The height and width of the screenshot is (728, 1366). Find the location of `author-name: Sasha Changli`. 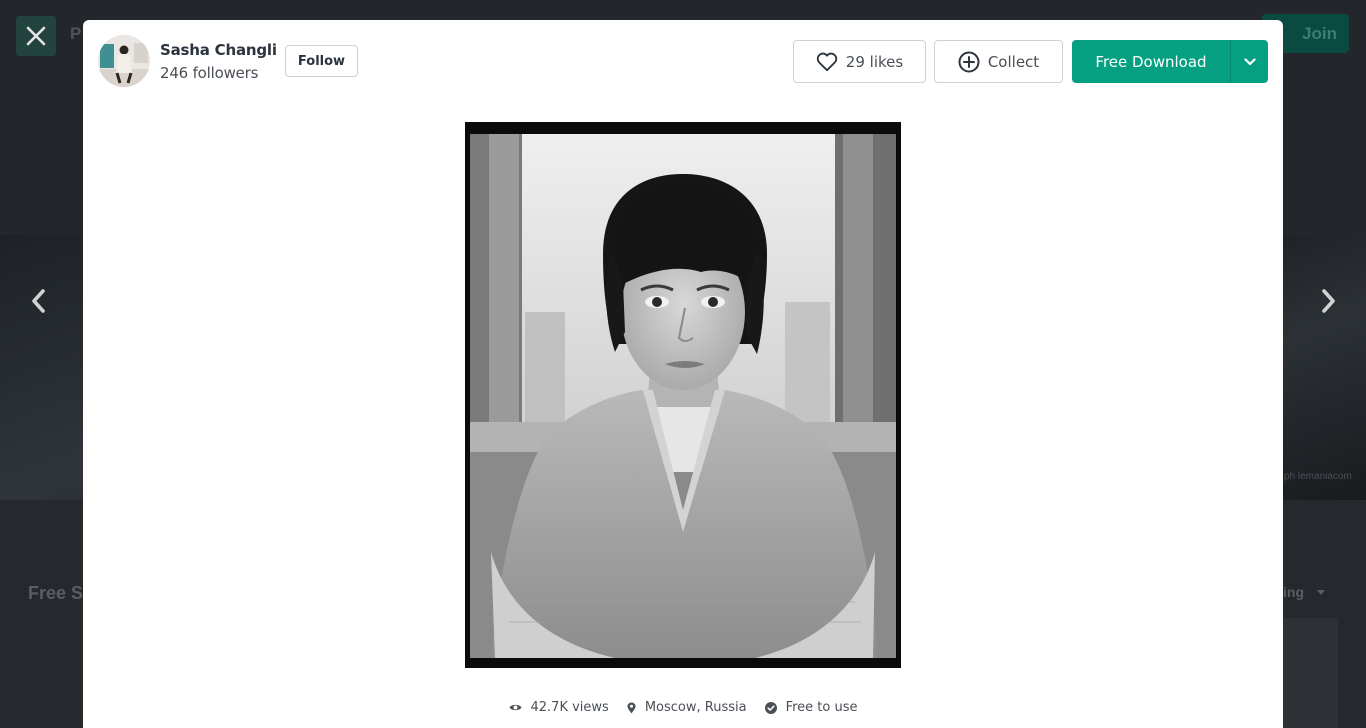

author-name: Sasha Changli is located at coordinates (218, 50).